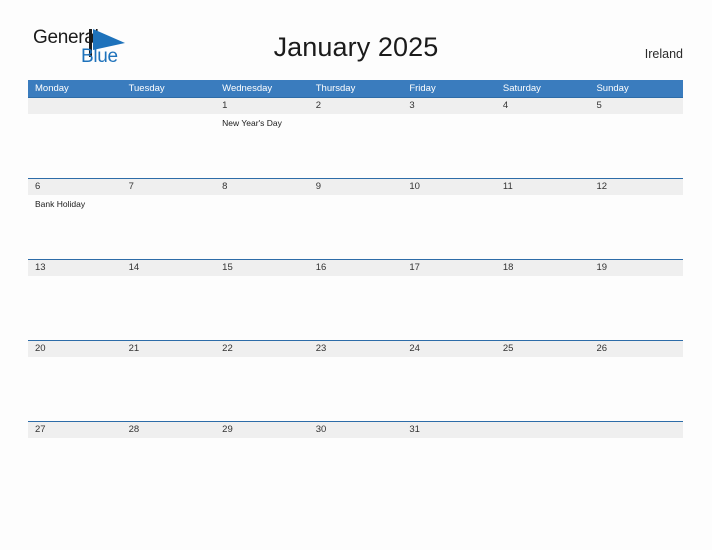  I want to click on page-title: January 2025, so click(356, 47).